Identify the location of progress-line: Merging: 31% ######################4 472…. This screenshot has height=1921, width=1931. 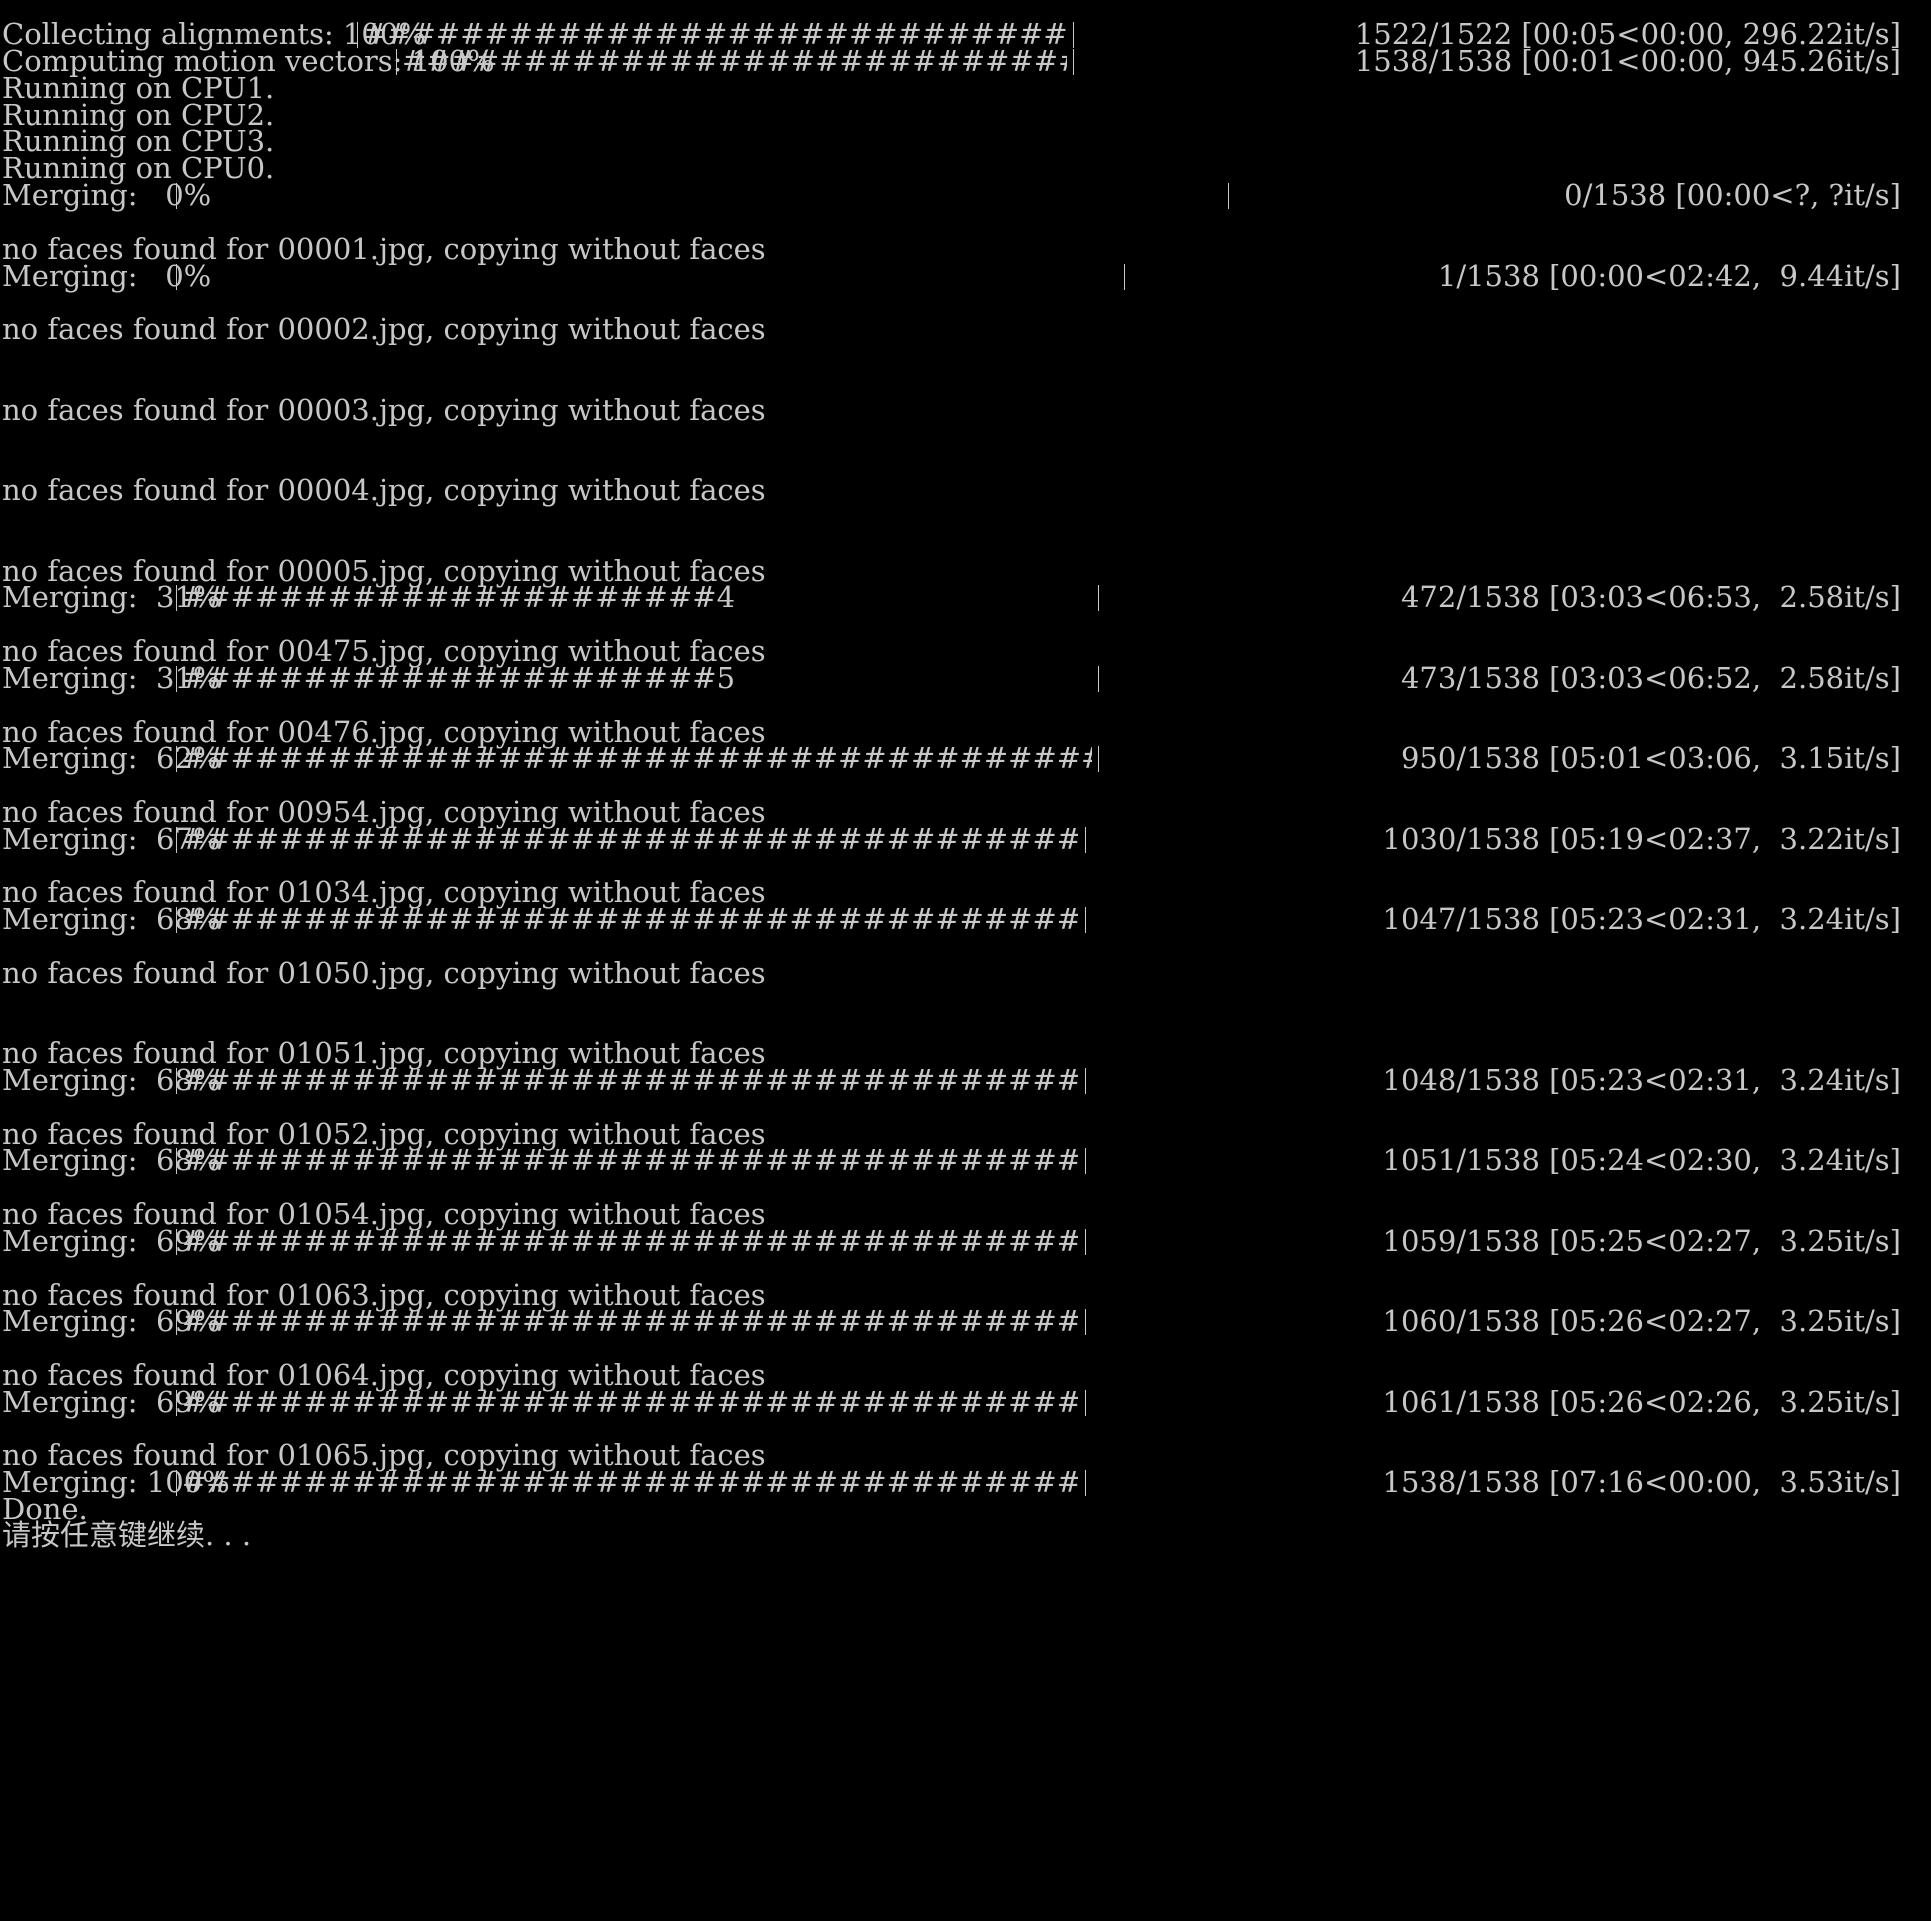
(950, 597).